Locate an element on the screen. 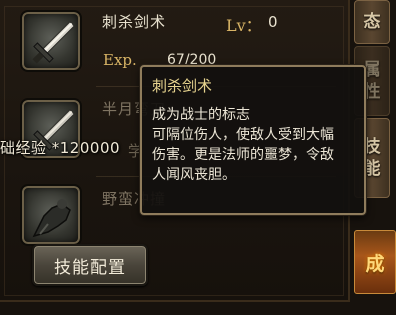  tab-skills-label-2: 能 is located at coordinates (372, 169).